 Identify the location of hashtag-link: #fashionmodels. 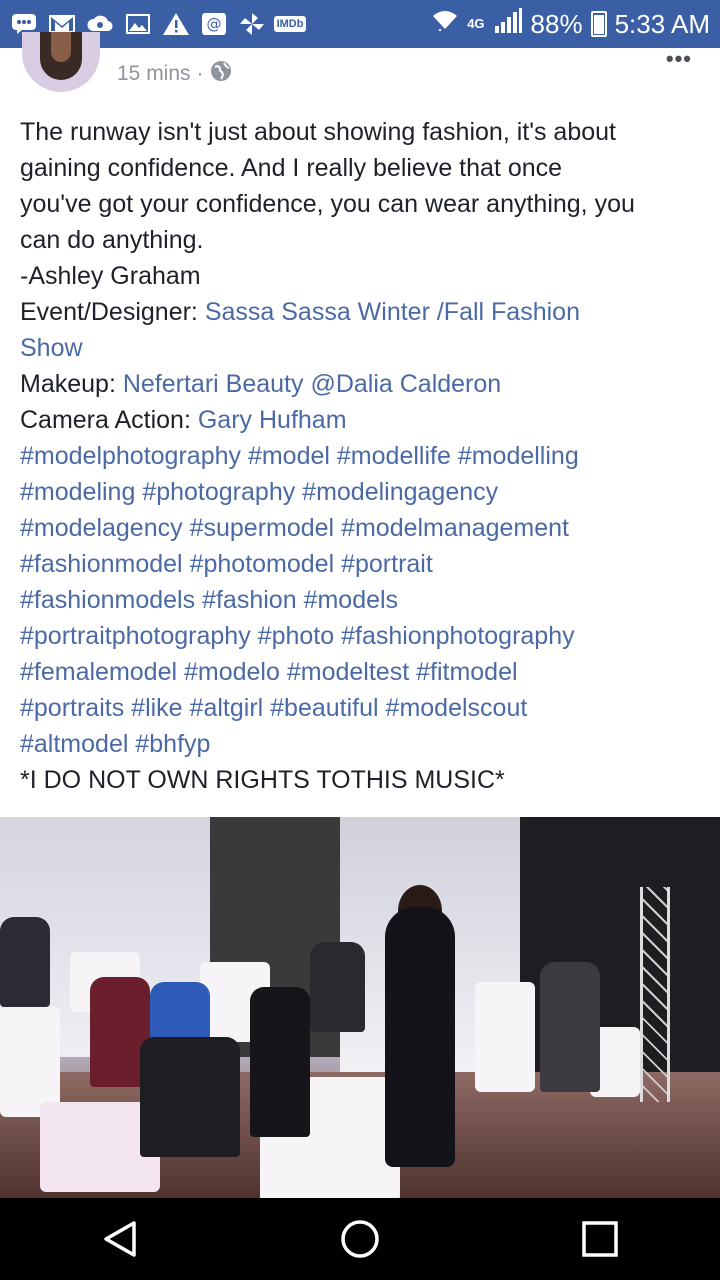
(107, 600).